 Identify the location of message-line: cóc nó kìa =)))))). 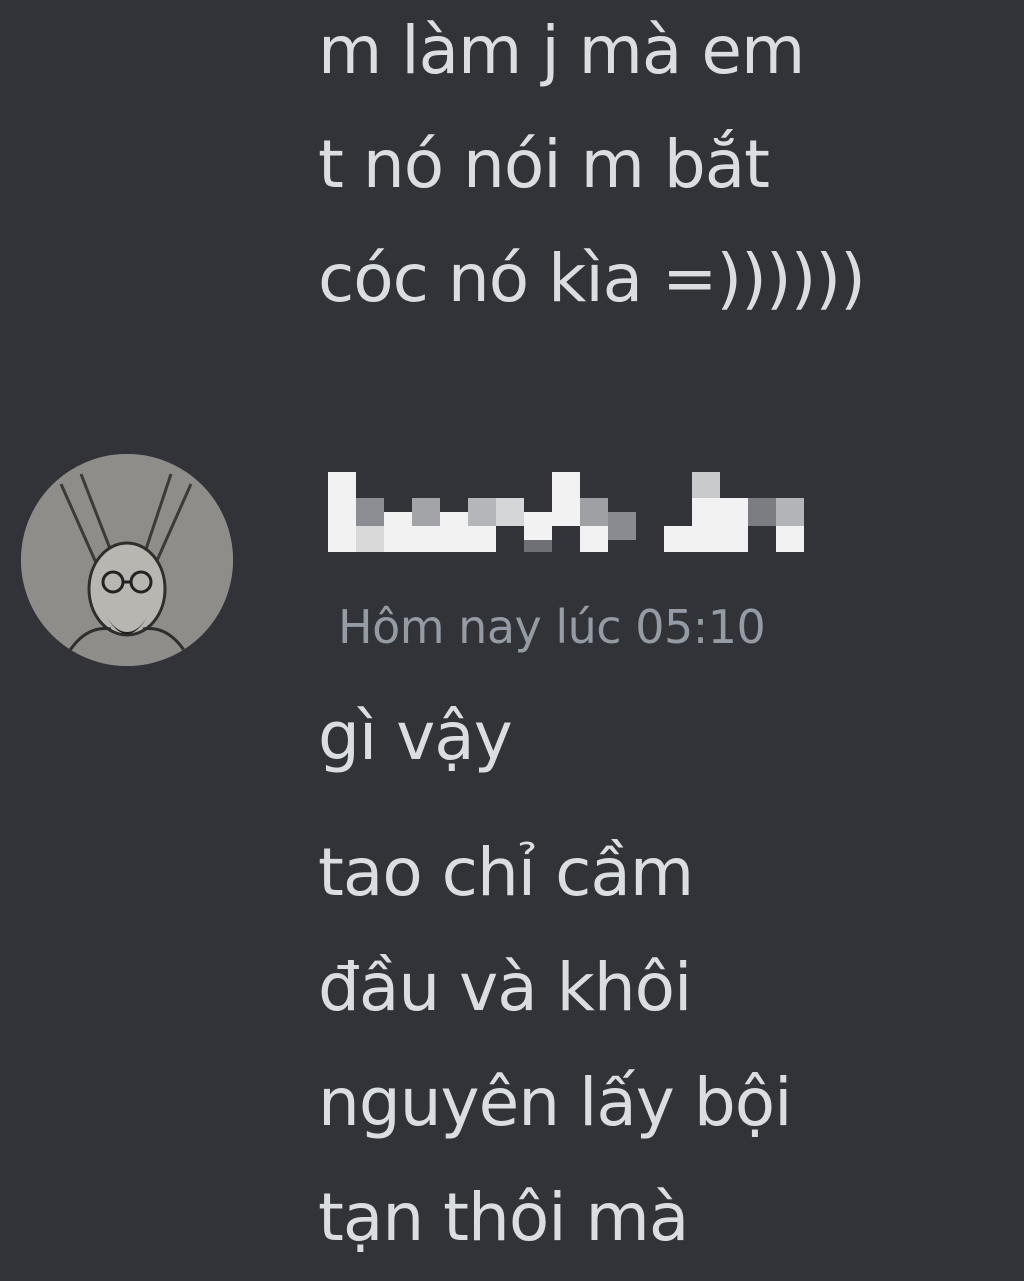
(592, 278).